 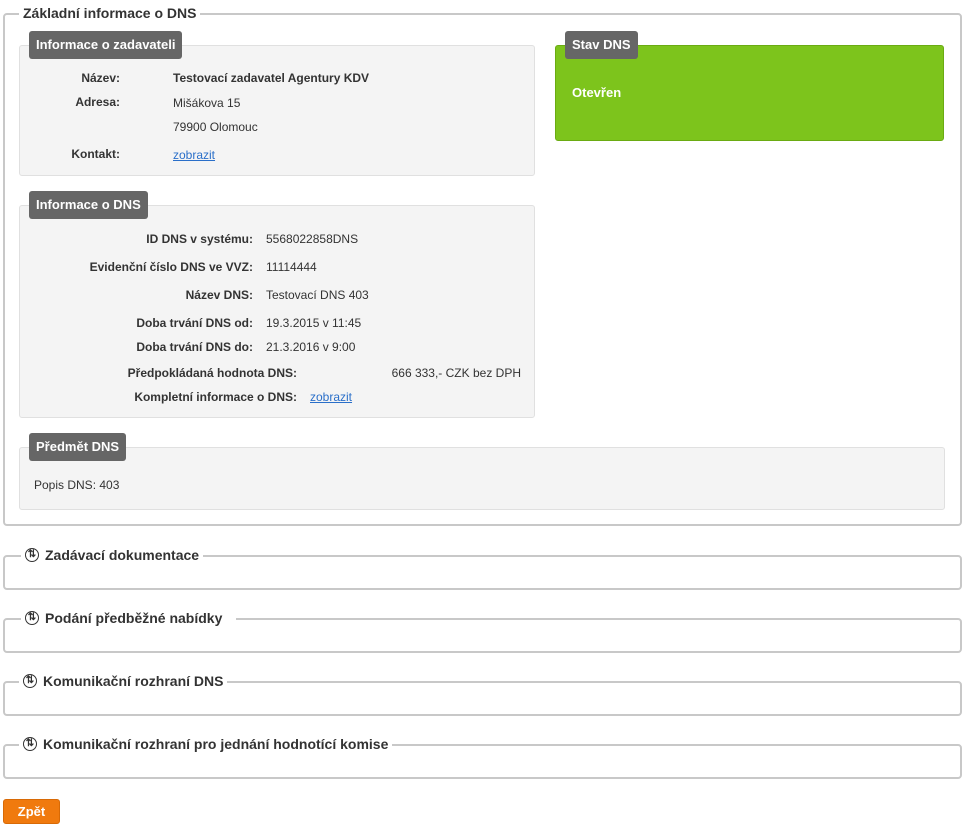 What do you see at coordinates (133, 681) in the screenshot?
I see `section-dns-communication-label: Komunikační rozhraní DNS` at bounding box center [133, 681].